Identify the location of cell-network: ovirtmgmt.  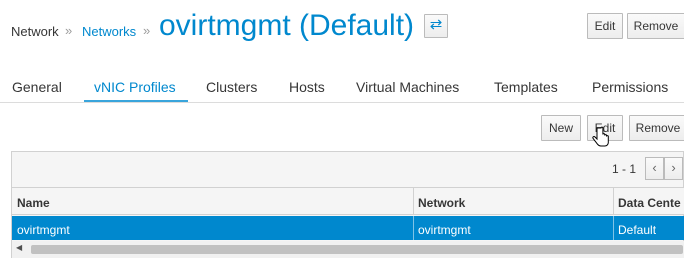
(444, 230).